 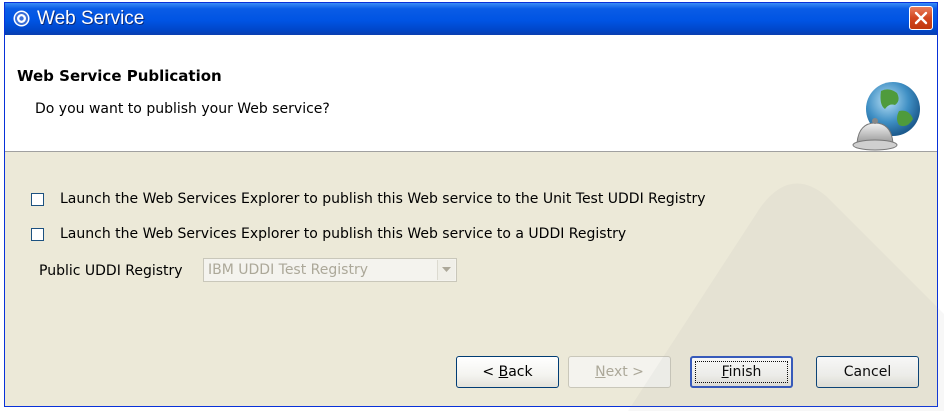 I want to click on public-uddi-registry-label: Public UDDI Registry, so click(x=111, y=271).